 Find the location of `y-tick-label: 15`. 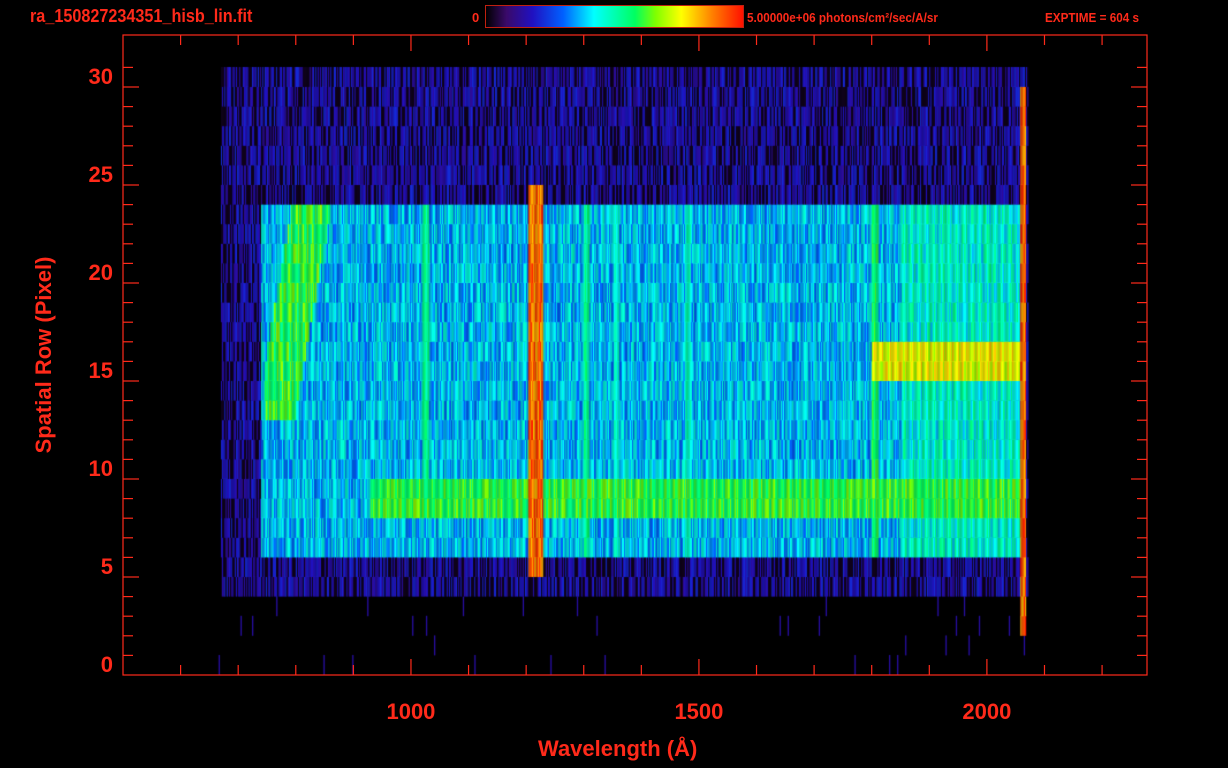

y-tick-label: 15 is located at coordinates (100, 370).